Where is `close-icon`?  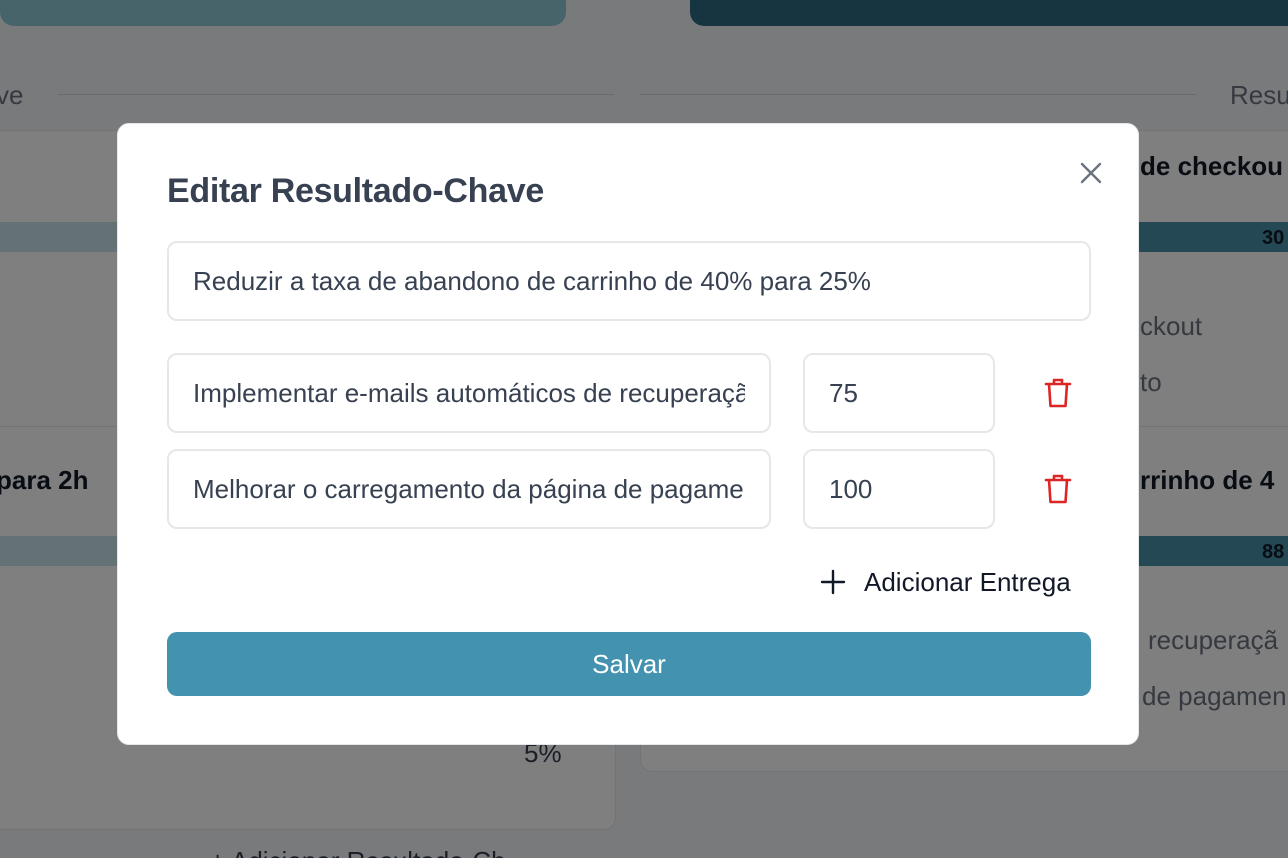
close-icon is located at coordinates (1091, 173).